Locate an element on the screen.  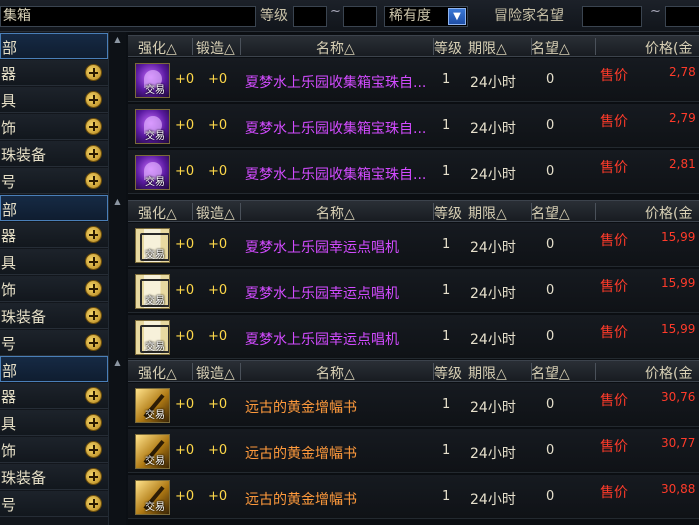
enhance-value: +0 is located at coordinates (185, 404).